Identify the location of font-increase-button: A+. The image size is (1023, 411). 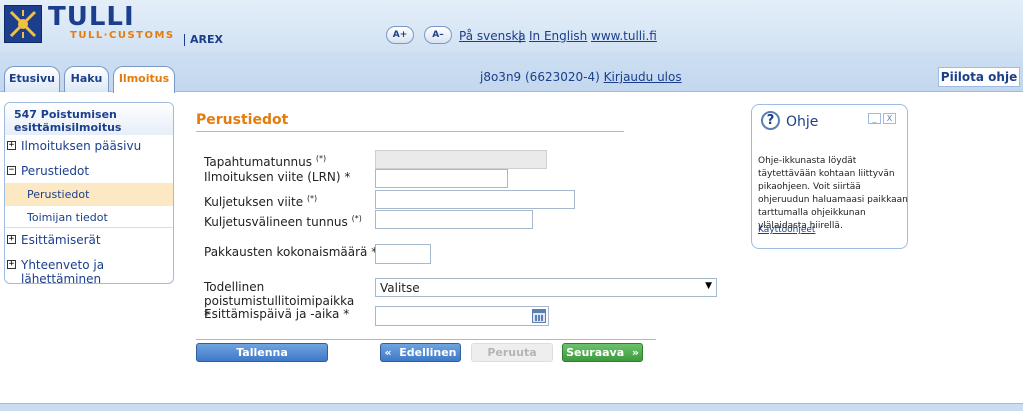
(400, 35).